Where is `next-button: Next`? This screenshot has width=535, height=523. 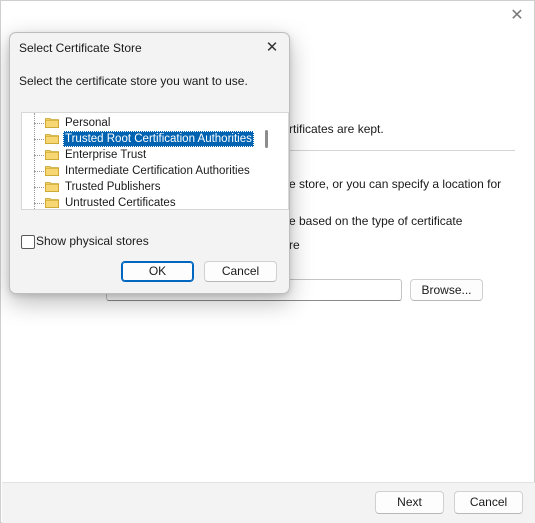
next-button: Next is located at coordinates (409, 502).